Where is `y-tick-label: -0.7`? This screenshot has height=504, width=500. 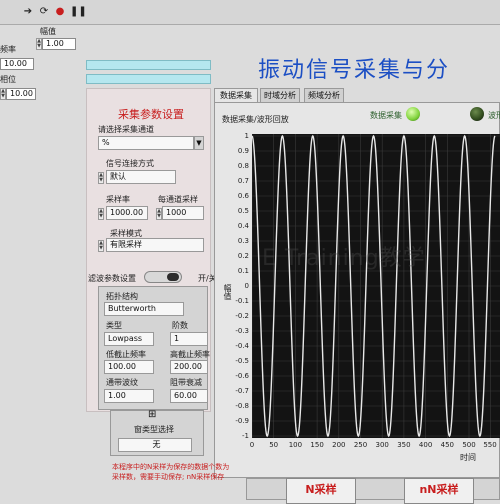 y-tick-label: -0.7 is located at coordinates (242, 391).